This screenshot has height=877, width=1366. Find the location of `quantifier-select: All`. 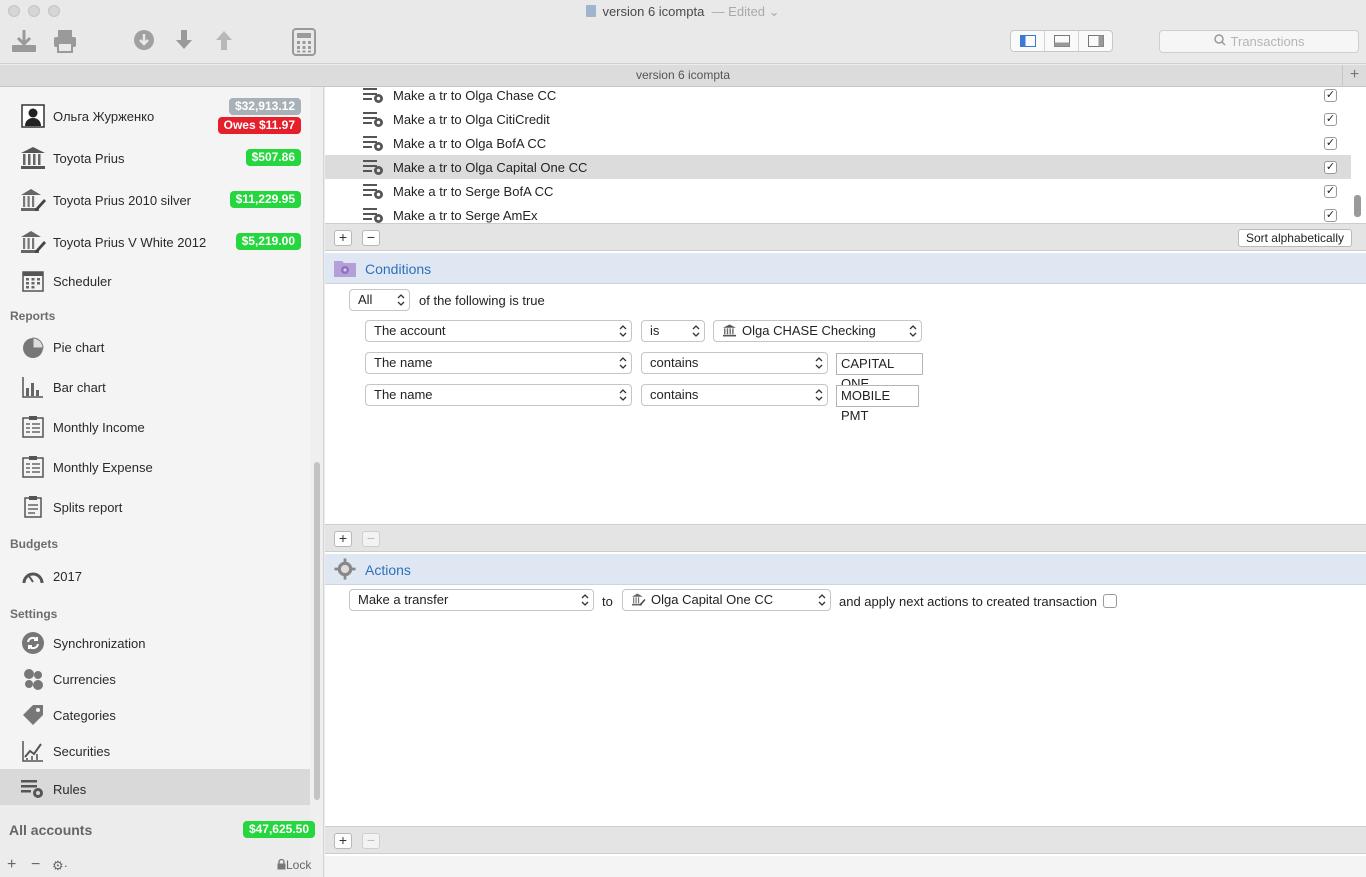

quantifier-select: All is located at coordinates (379, 300).